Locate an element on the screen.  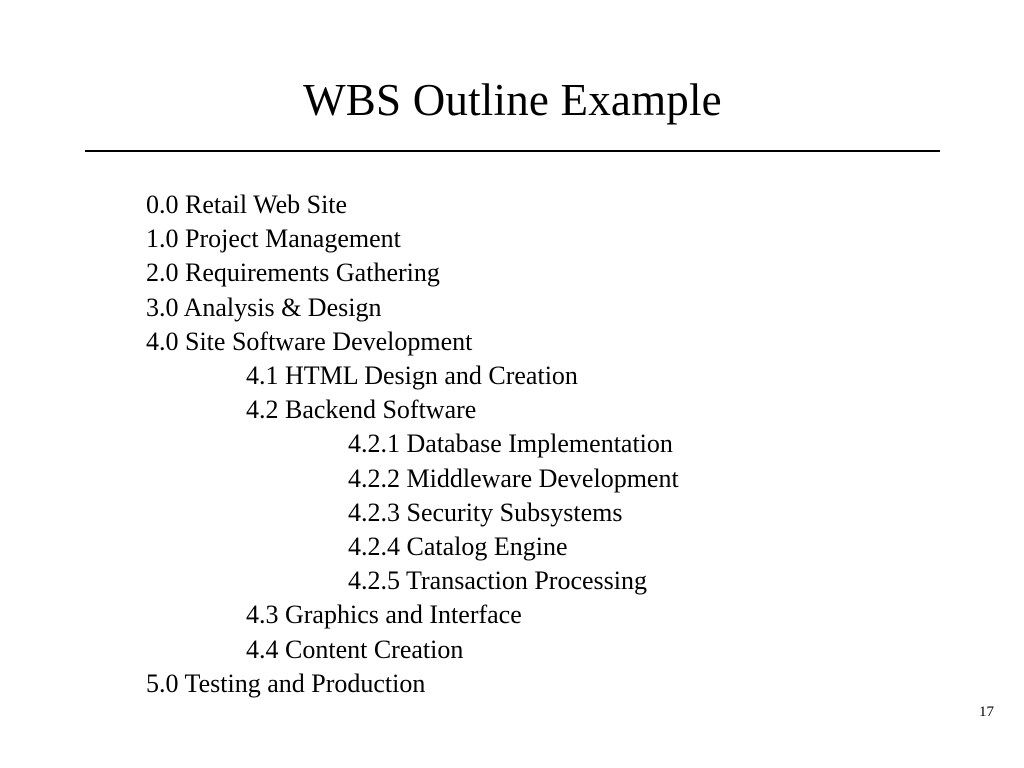
outline-item: 1.0 Project Management is located at coordinates (273, 239).